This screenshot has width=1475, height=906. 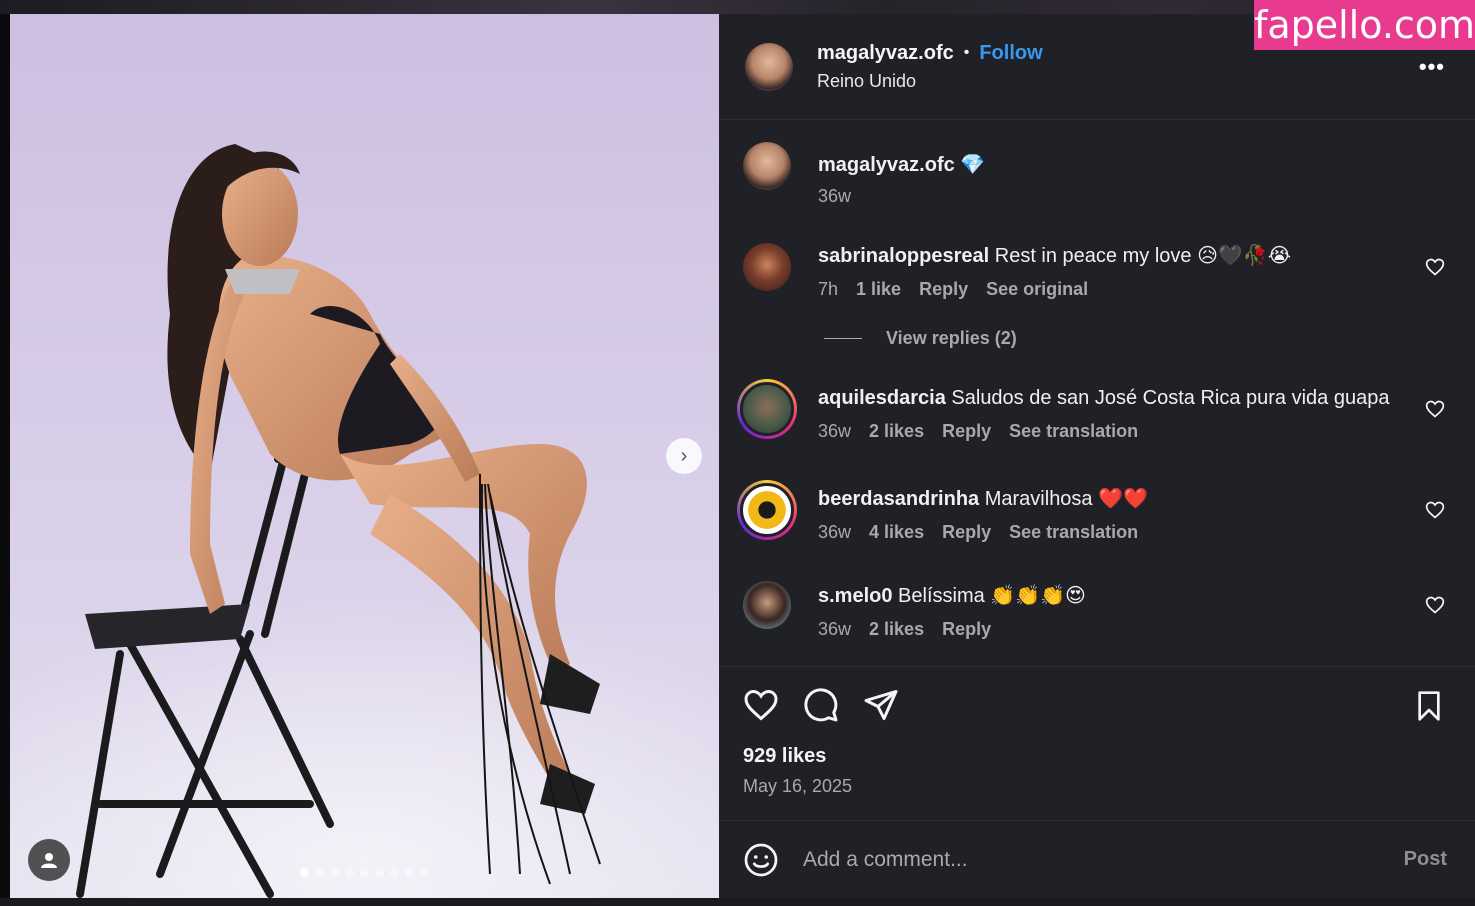 What do you see at coordinates (1425, 859) in the screenshot?
I see `post-comment-button: Post` at bounding box center [1425, 859].